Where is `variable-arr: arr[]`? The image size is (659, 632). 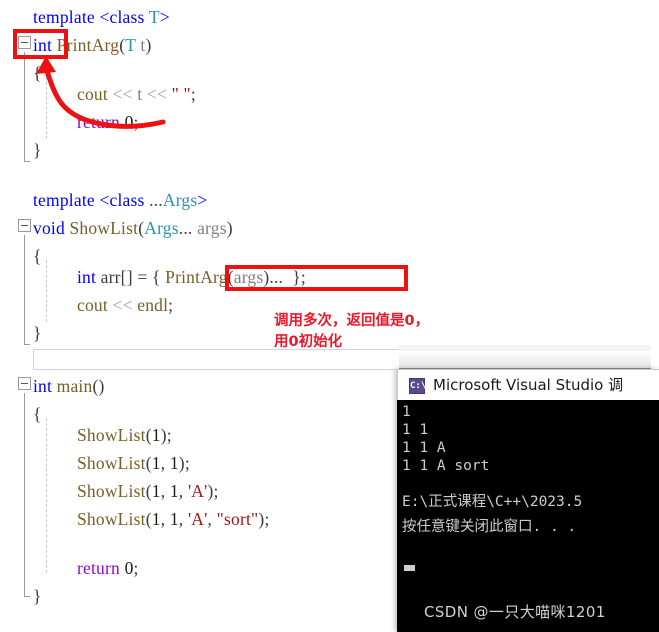 variable-arr: arr[] is located at coordinates (116, 277).